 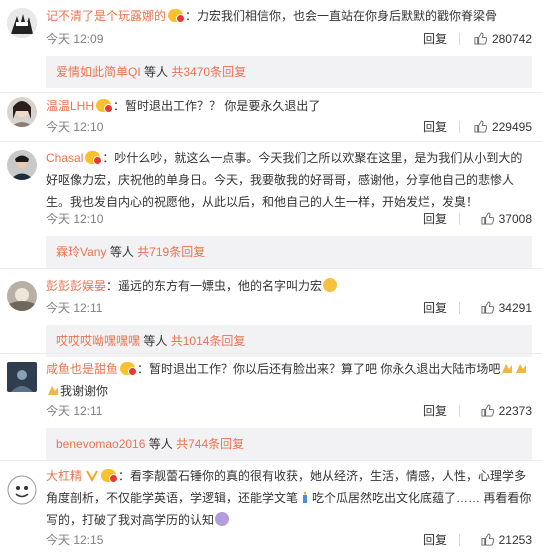 I want to click on like-button: 229495, so click(x=503, y=127).